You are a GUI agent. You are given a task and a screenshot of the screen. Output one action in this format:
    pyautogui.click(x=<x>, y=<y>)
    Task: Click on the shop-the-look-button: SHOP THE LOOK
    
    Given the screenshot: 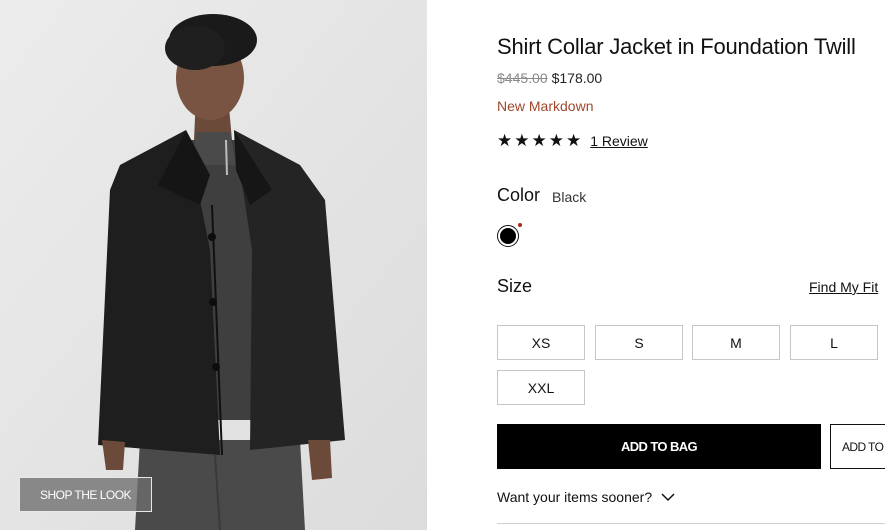 What is the action you would take?
    pyautogui.click(x=85, y=494)
    